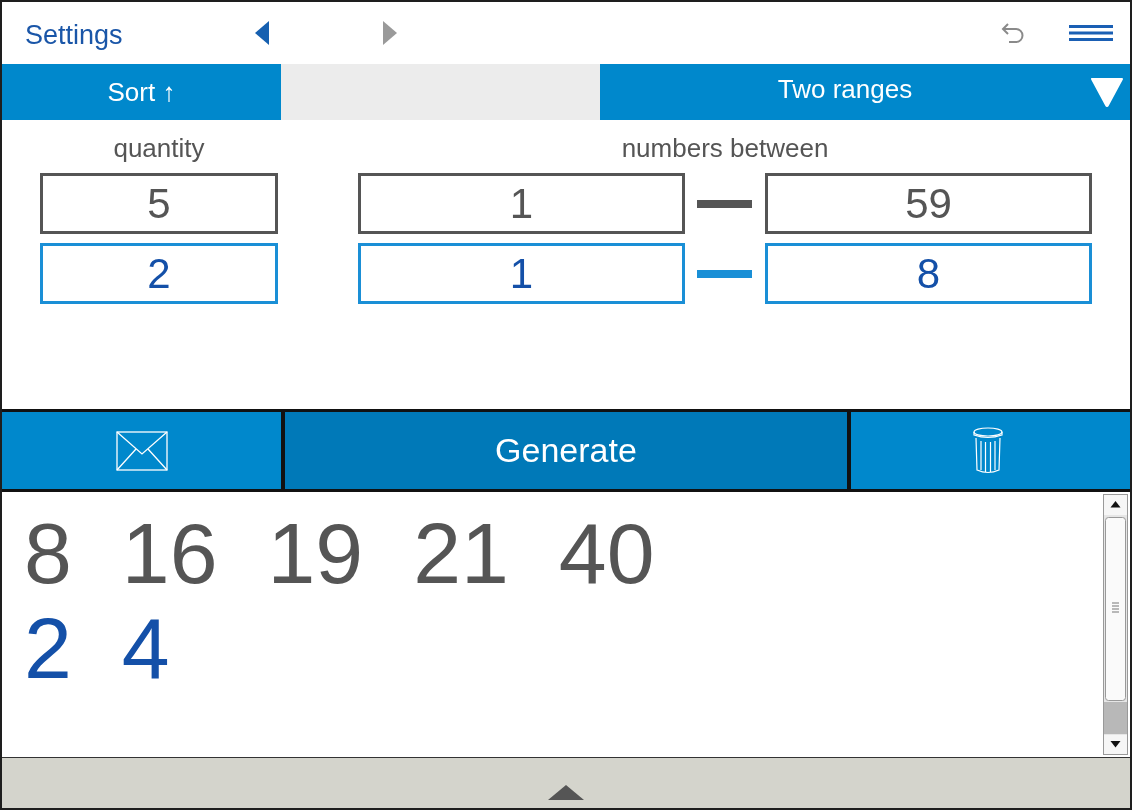  Describe the element at coordinates (928, 273) in the screenshot. I see `range-end-field: 8` at that location.